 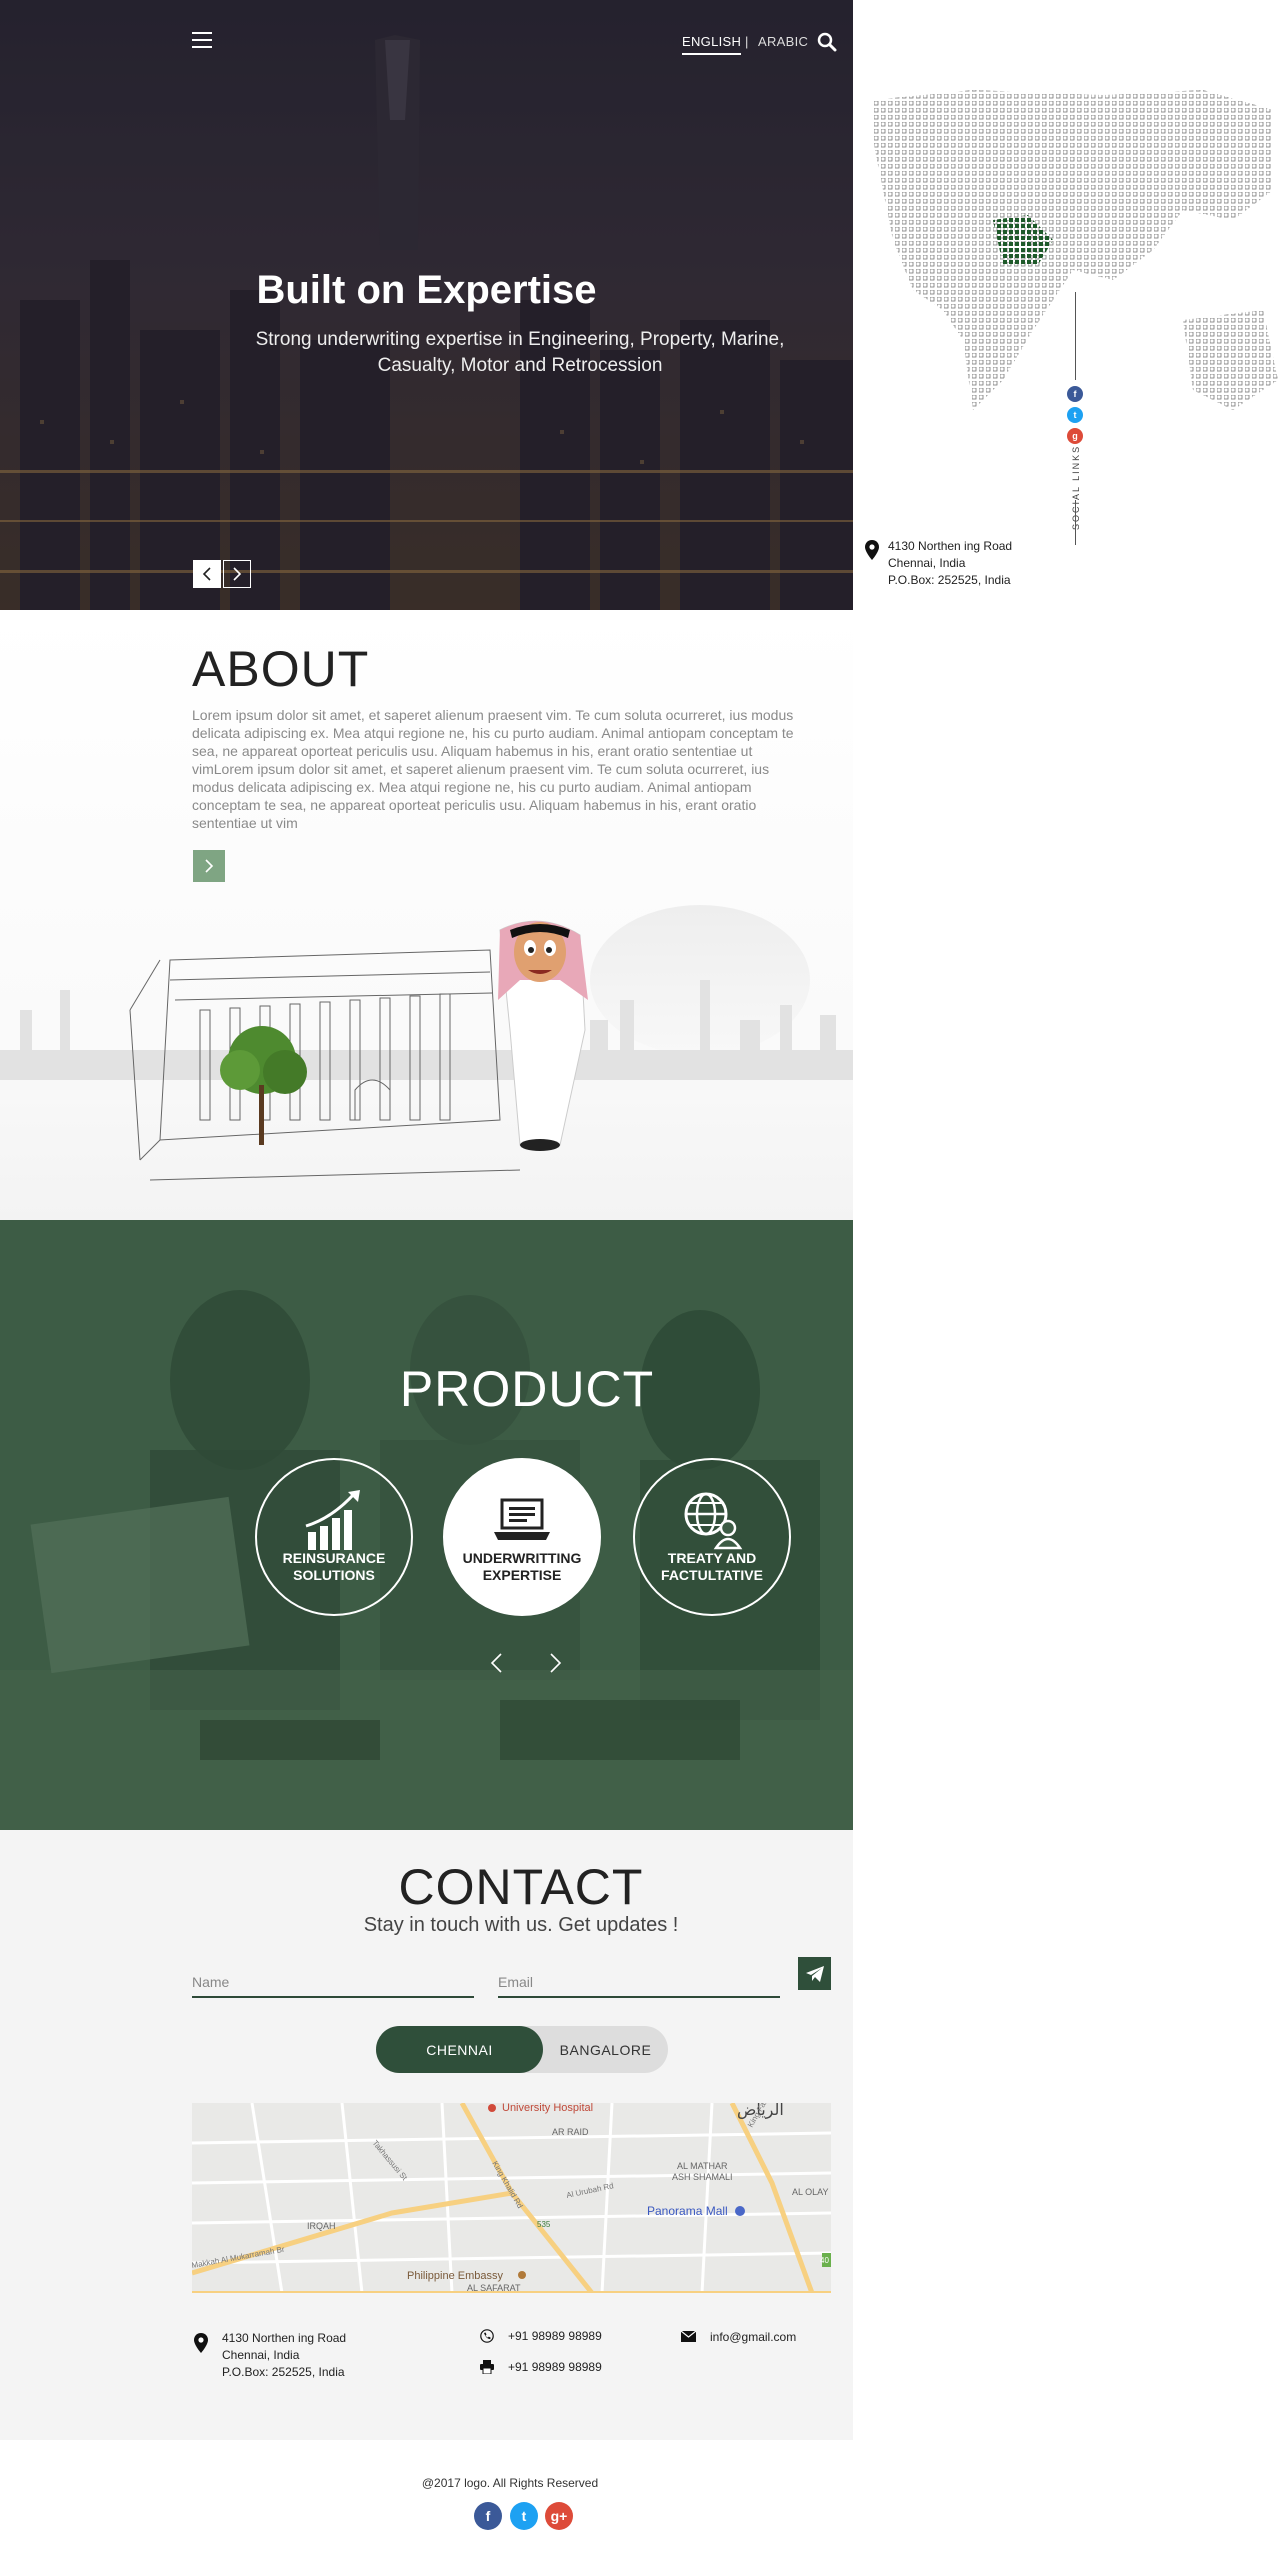 What do you see at coordinates (712, 44) in the screenshot?
I see `lang-english-link: ENGLISH` at bounding box center [712, 44].